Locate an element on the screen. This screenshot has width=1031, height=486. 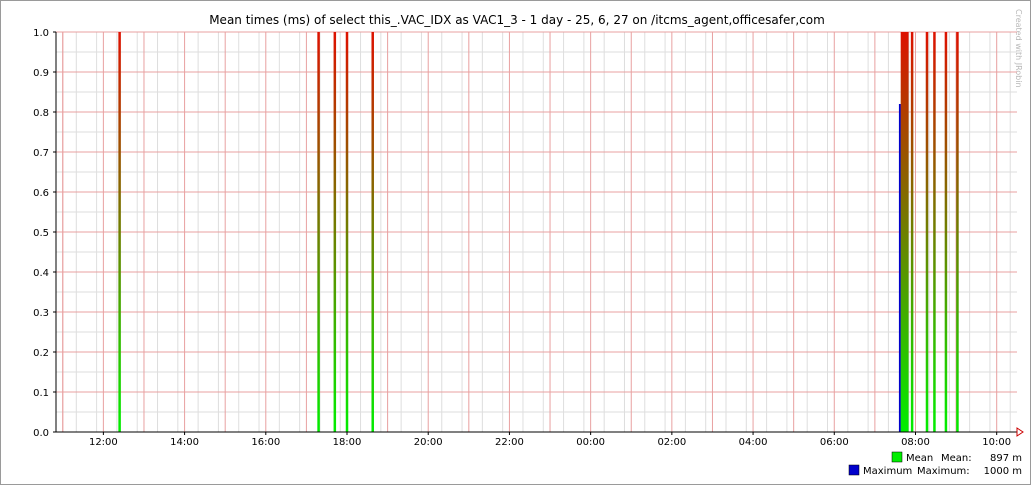
x-tick-label: 12:00 is located at coordinates (103, 442).